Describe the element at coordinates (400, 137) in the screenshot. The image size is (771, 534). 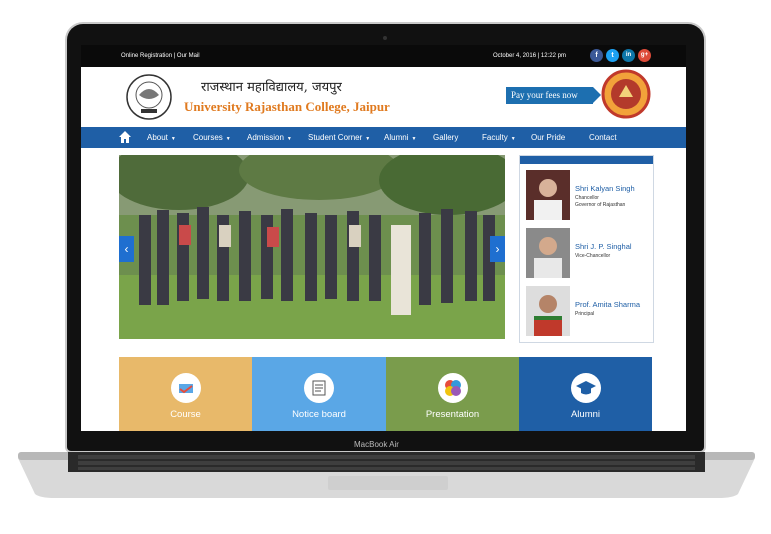
I see `nav-alumni: Alumni ▼` at that location.